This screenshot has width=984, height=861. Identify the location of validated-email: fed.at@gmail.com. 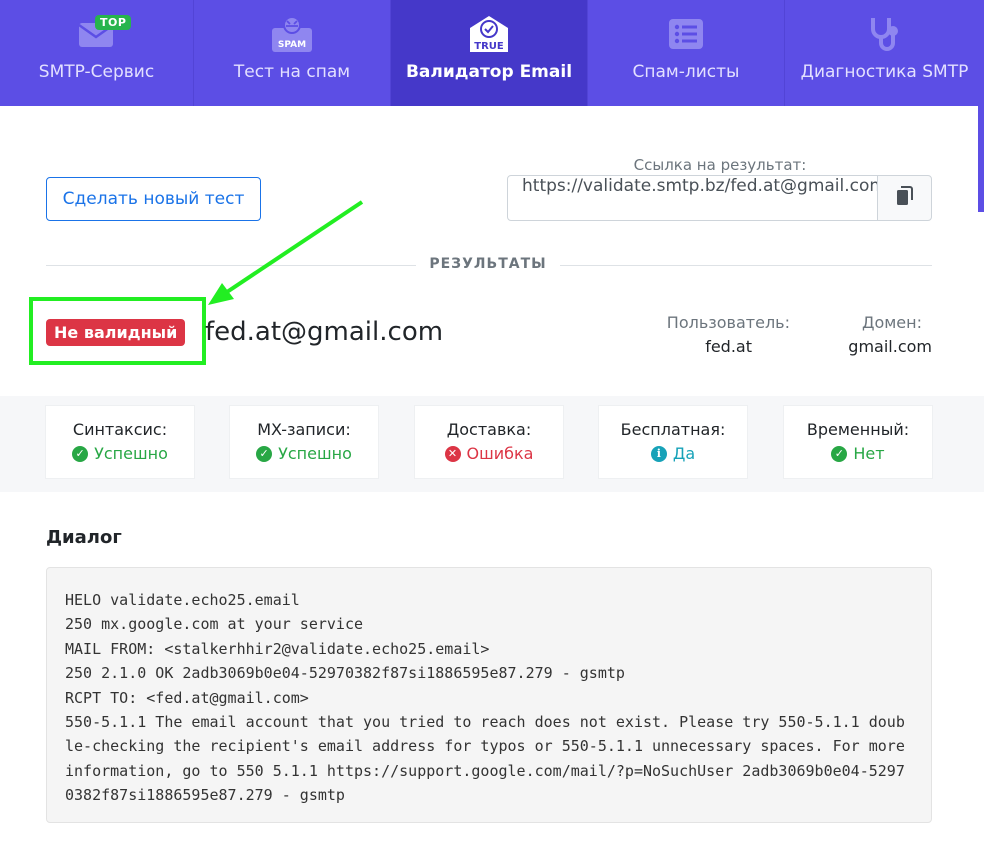
(324, 332).